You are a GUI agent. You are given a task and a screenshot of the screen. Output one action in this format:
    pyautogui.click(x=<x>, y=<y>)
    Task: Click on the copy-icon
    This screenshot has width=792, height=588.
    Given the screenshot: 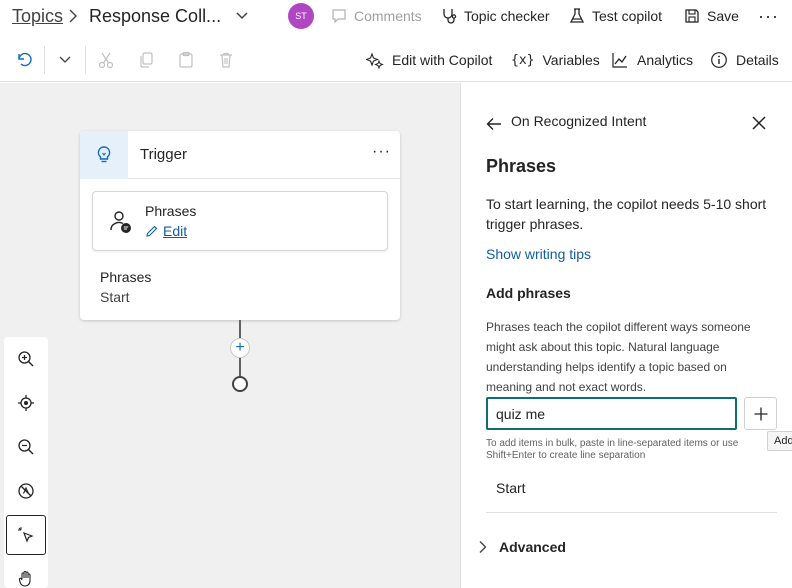 What is the action you would take?
    pyautogui.click(x=146, y=60)
    